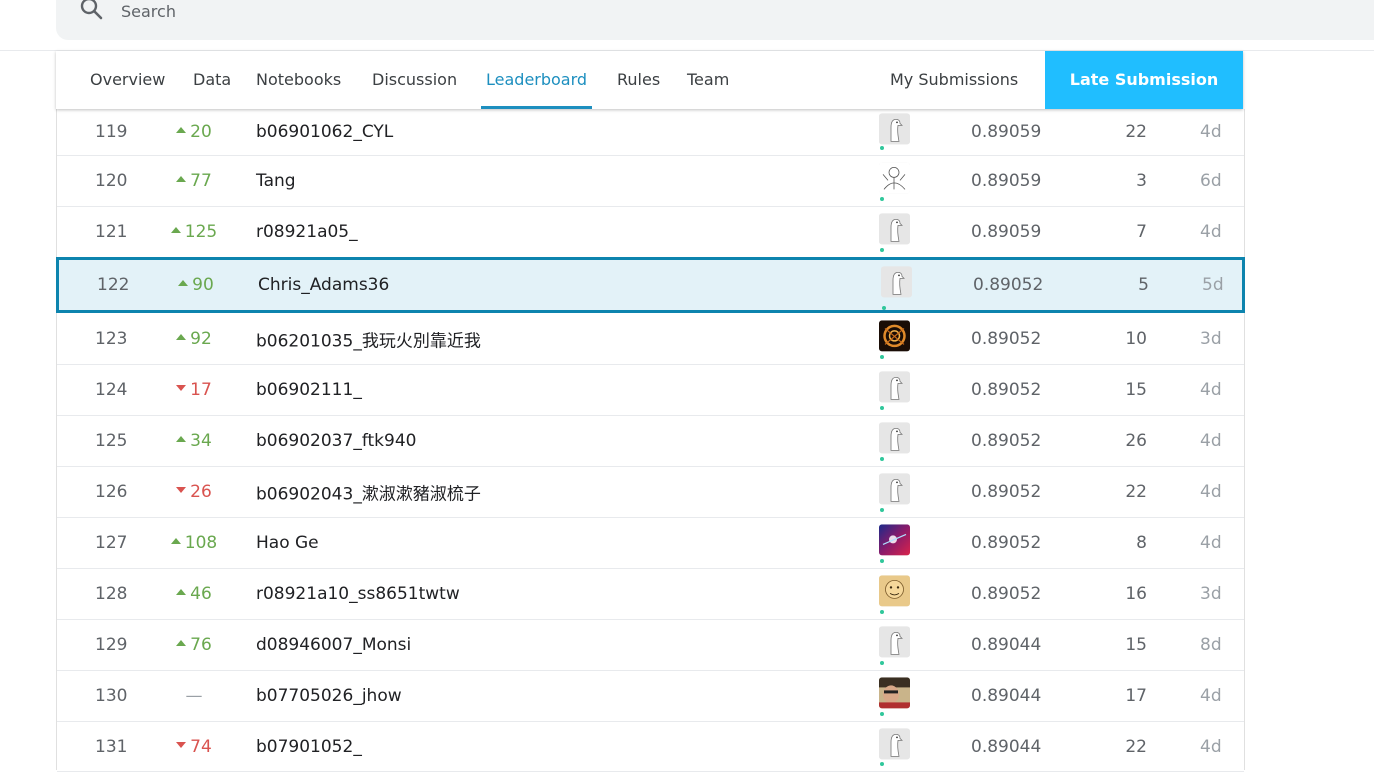 The height and width of the screenshot is (772, 1374). Describe the element at coordinates (212, 80) in the screenshot. I see `tab-data: Data` at that location.